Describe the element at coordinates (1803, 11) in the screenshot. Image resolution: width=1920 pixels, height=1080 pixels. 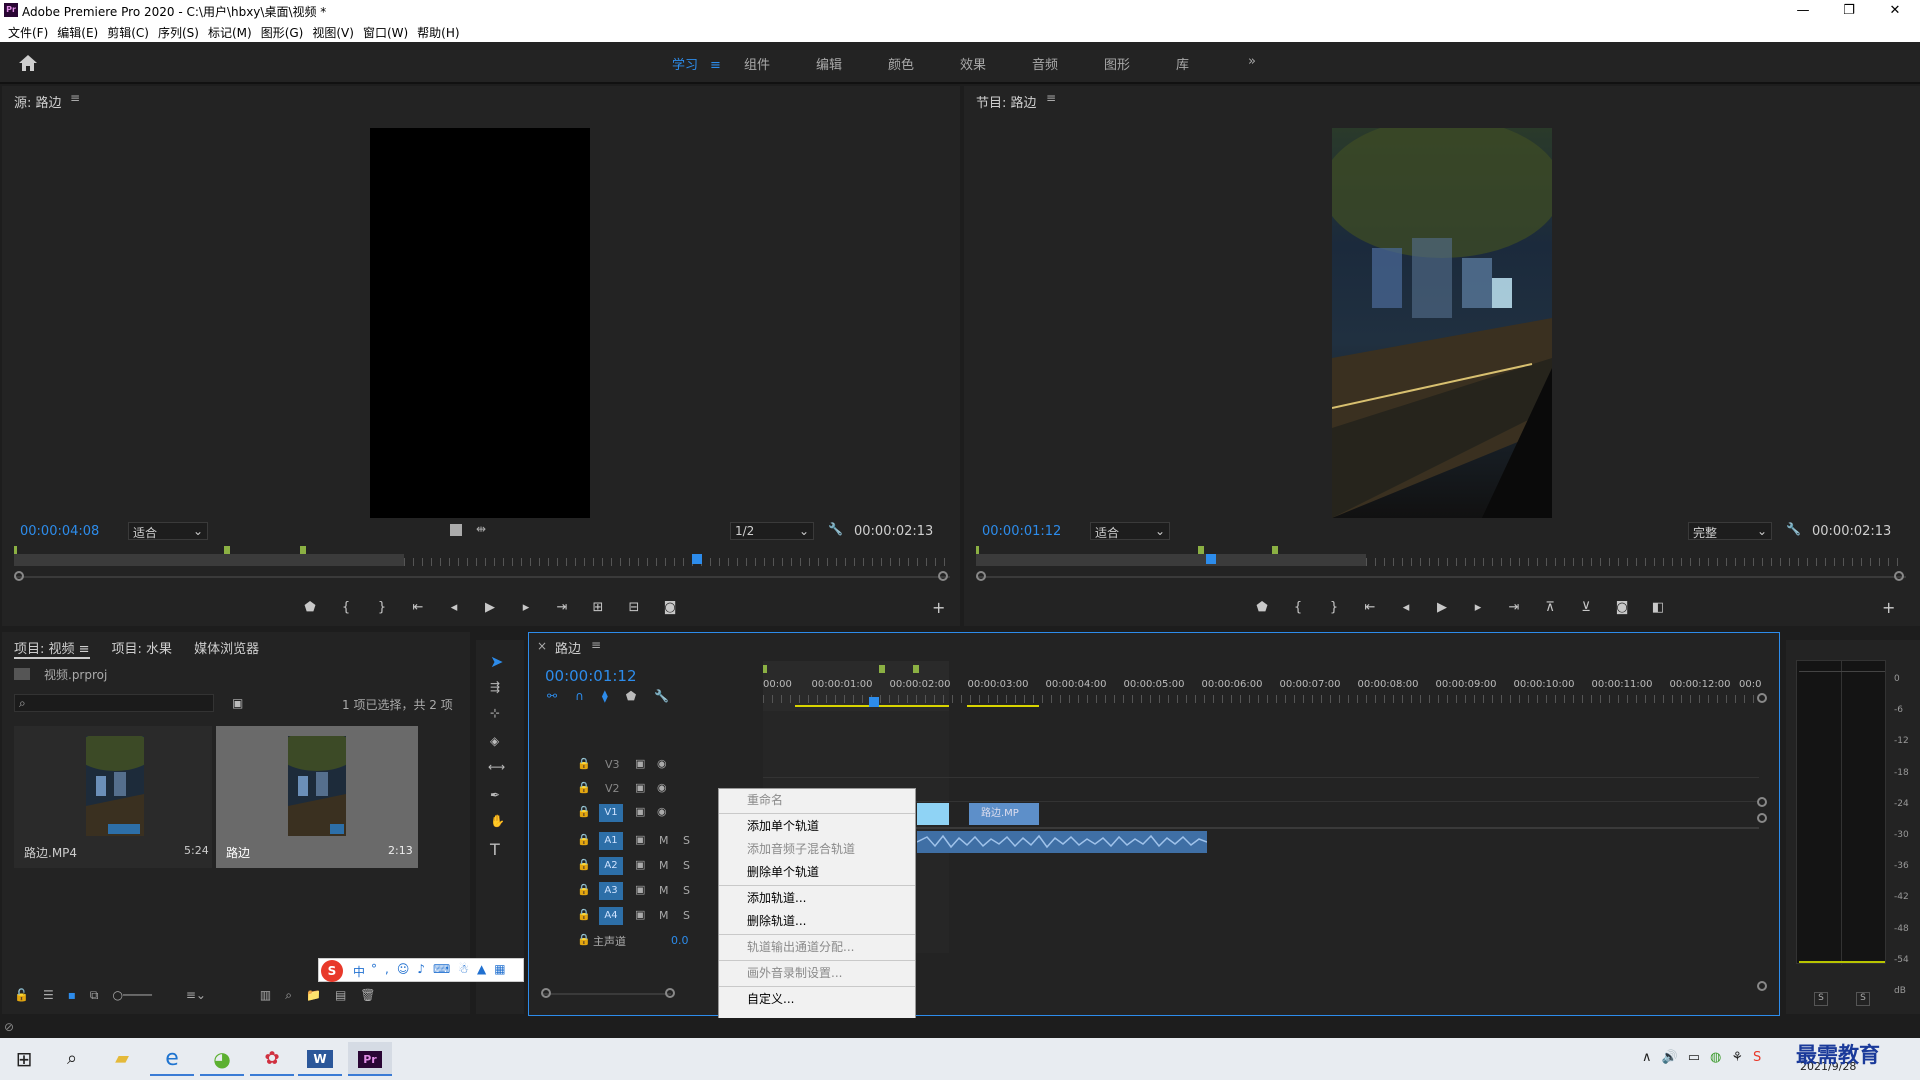
I see `minimize-icon: —` at that location.